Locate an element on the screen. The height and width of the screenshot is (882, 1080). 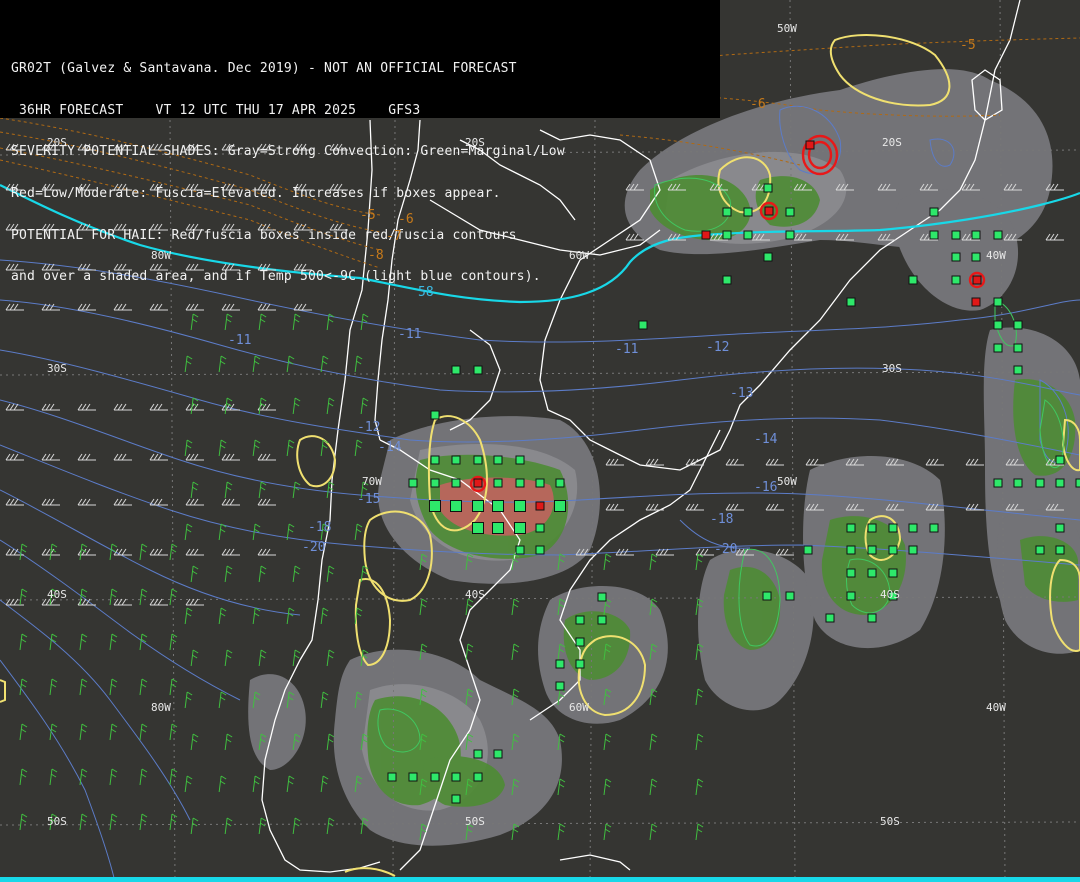
contour-label: -6 is located at coordinates (406, 219).